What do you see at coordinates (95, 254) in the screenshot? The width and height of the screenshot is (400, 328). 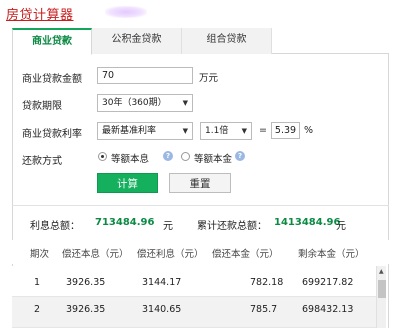 I see `col-header-payment: 偿还本息（元）` at bounding box center [95, 254].